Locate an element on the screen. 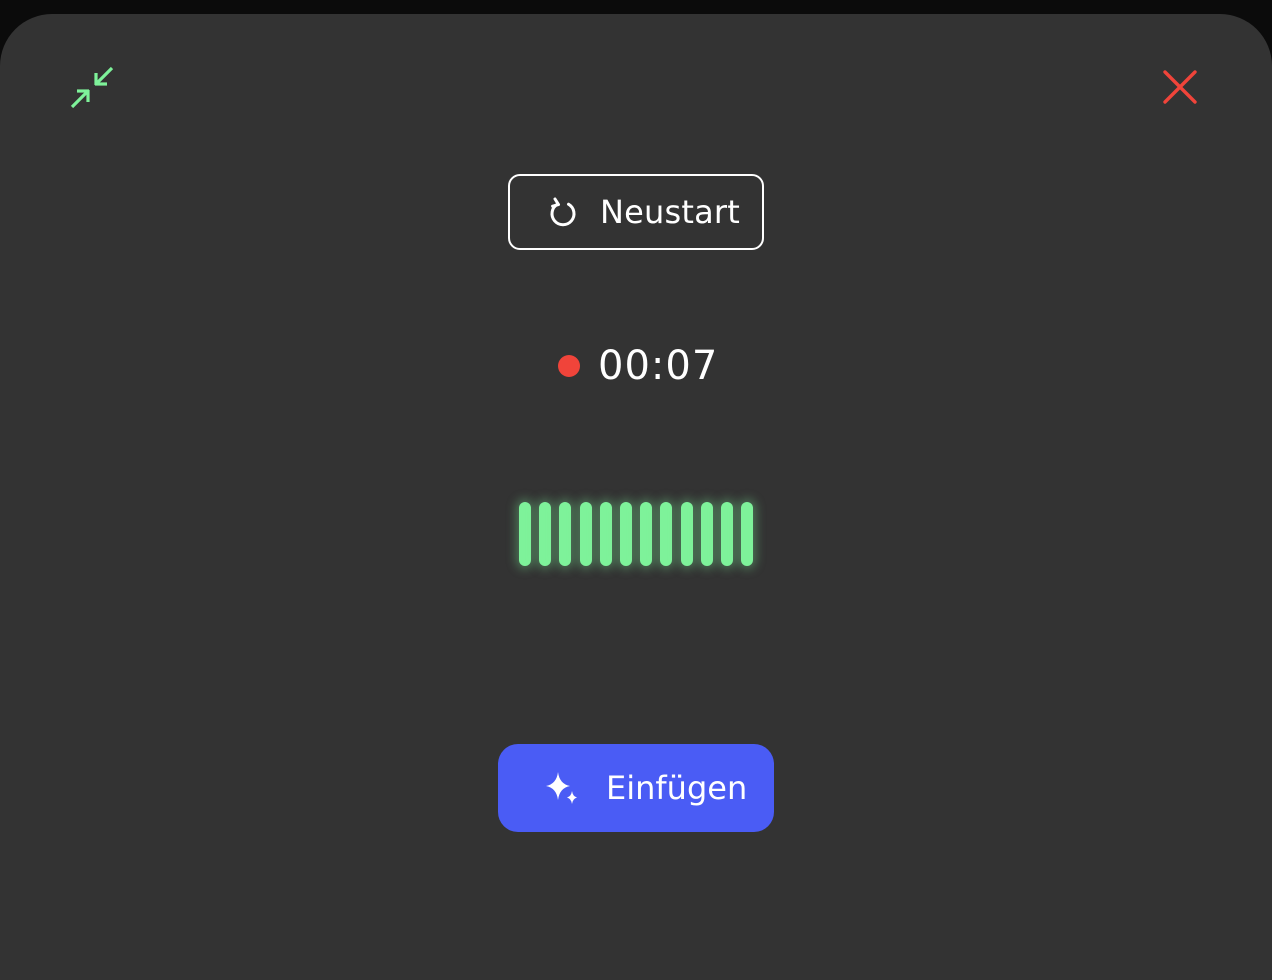 This screenshot has width=1272, height=980. minimize-button is located at coordinates (92, 87).